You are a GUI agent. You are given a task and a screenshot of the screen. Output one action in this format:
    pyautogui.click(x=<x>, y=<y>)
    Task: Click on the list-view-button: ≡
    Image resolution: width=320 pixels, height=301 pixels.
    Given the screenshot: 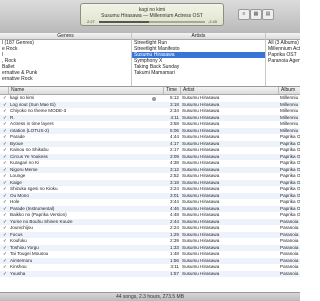 What is the action you would take?
    pyautogui.click(x=244, y=14)
    